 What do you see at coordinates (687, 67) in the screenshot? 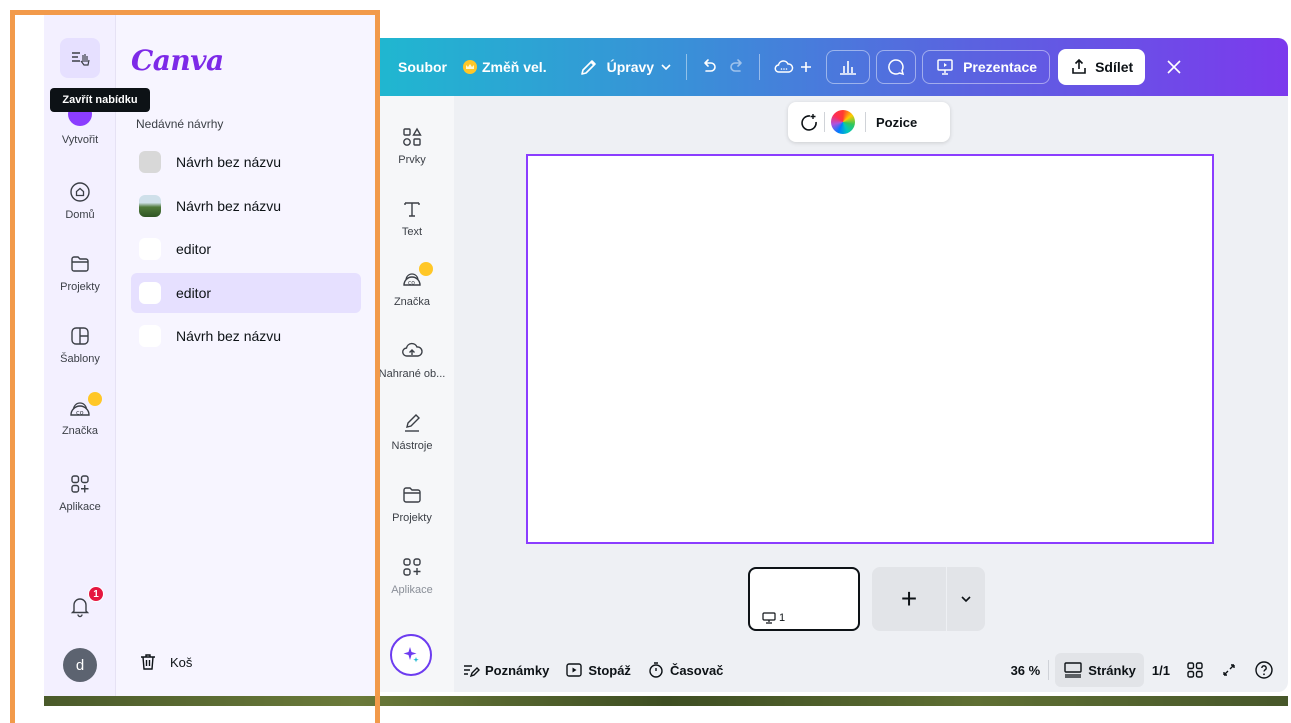
I see `toolbar-divider` at bounding box center [687, 67].